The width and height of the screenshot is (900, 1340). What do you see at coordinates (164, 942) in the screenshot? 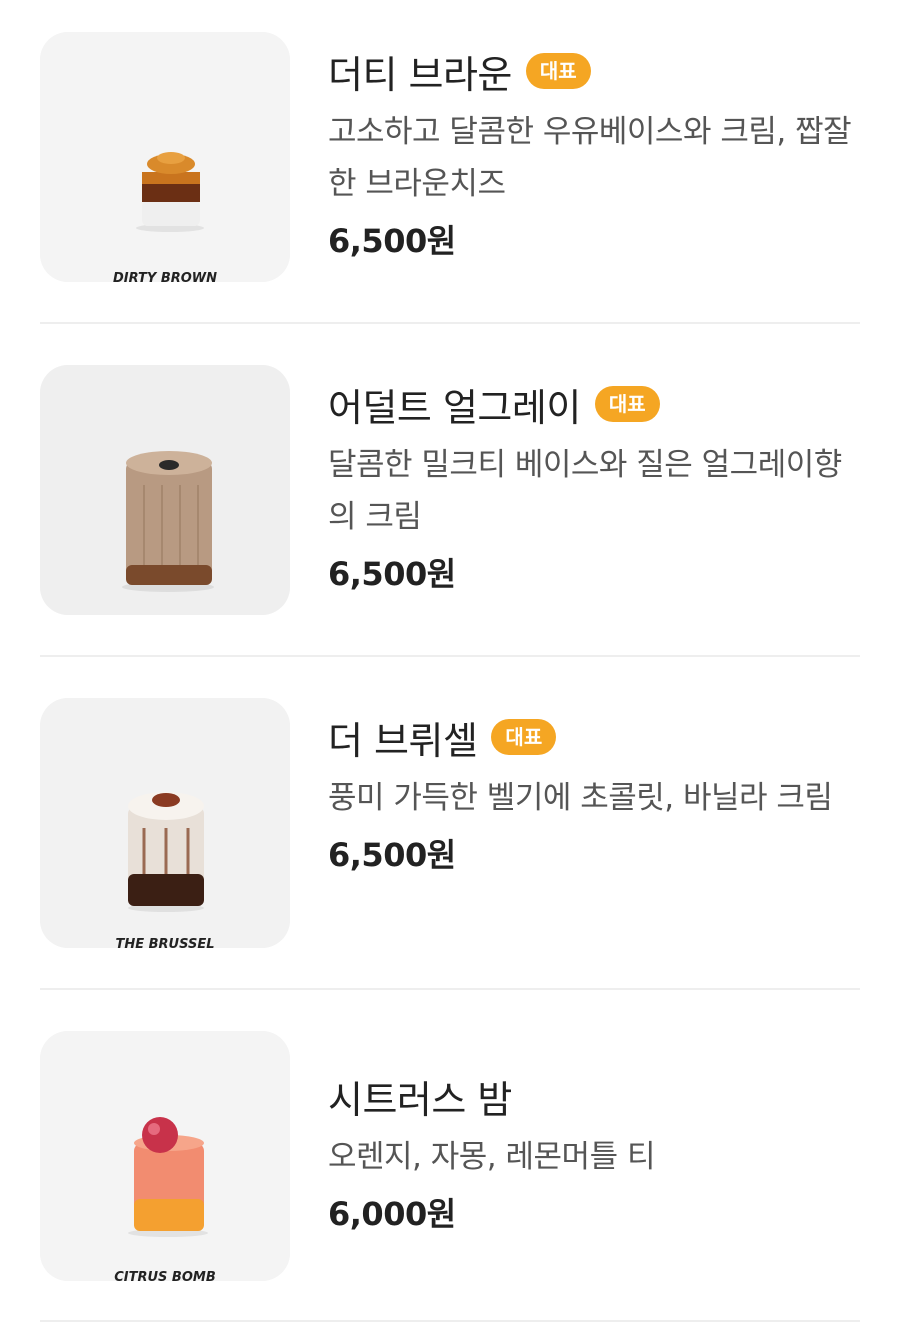
I see `photo-caption: THE BRUSSEL` at bounding box center [164, 942].